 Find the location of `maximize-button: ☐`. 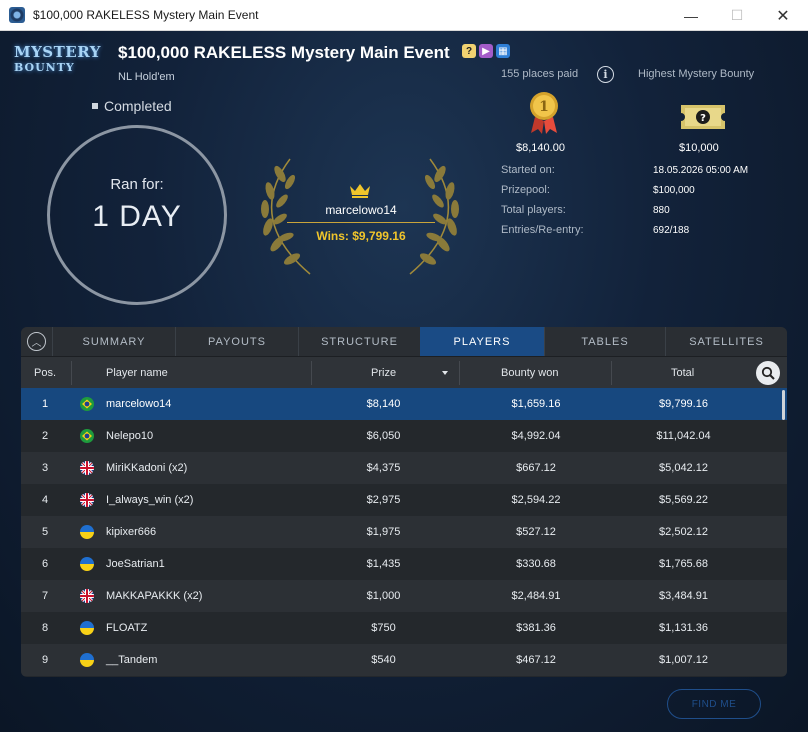

maximize-button: ☐ is located at coordinates (737, 15).